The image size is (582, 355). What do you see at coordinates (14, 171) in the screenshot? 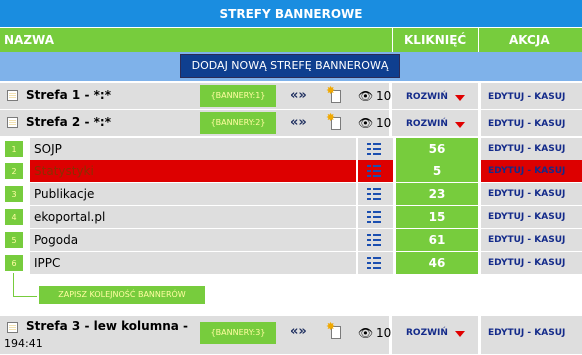
I see `banner-order-number: 2` at bounding box center [14, 171].